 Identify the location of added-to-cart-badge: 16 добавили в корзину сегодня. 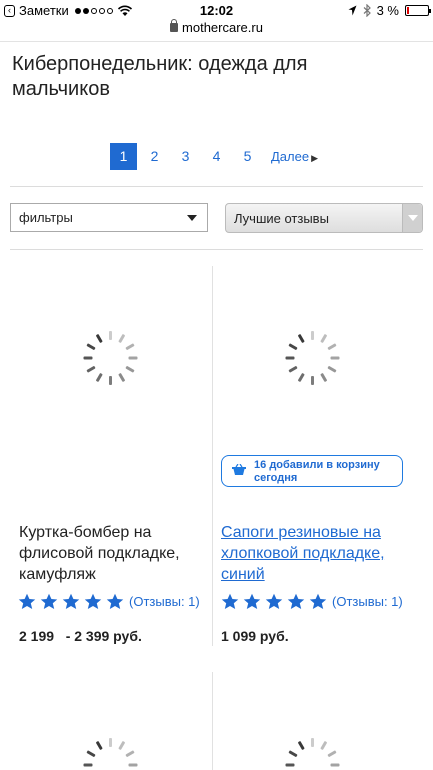
(312, 471).